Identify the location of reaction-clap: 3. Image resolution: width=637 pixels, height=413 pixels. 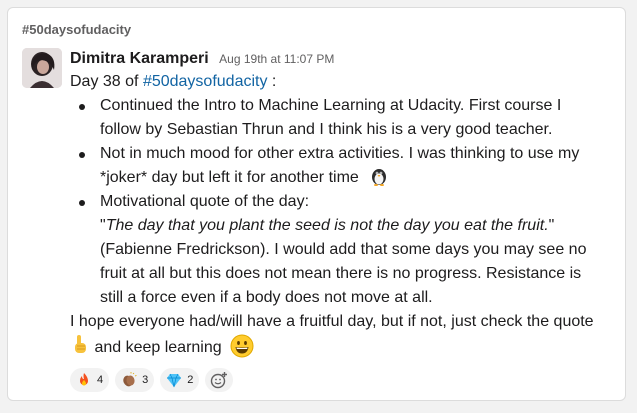
(135, 380).